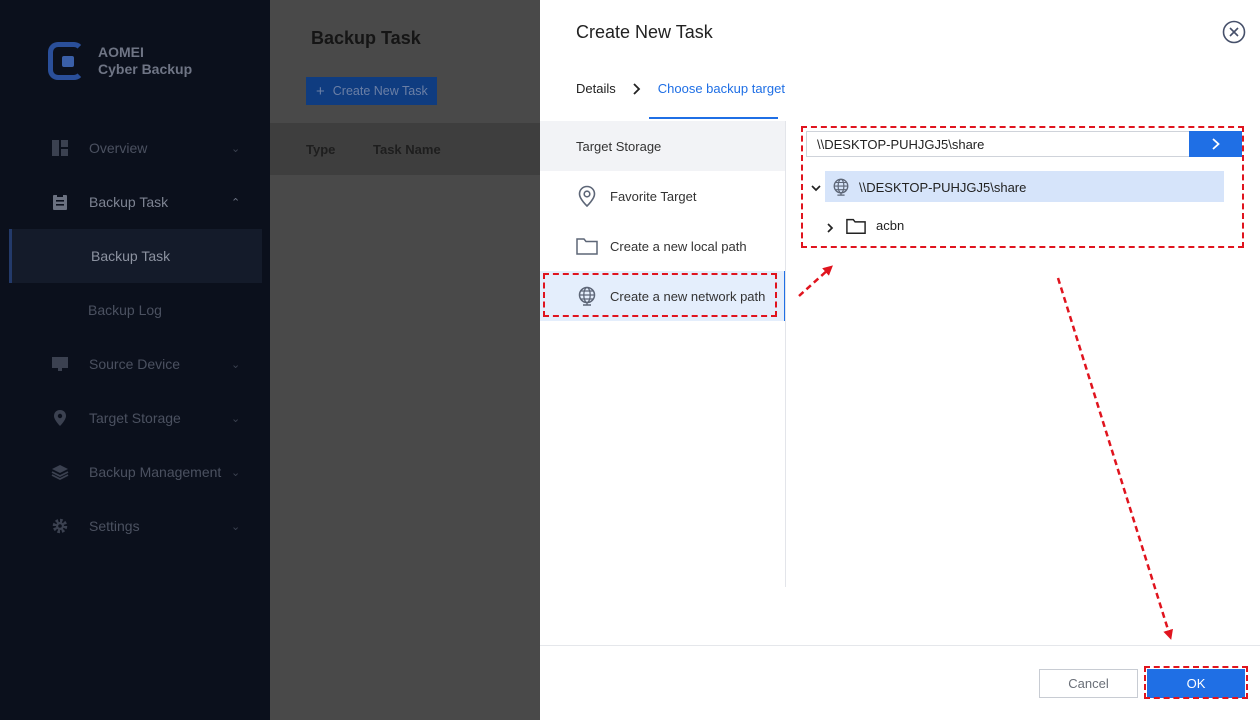 The width and height of the screenshot is (1260, 720). I want to click on sidebar-item-settings: Settings ⌄, so click(135, 526).